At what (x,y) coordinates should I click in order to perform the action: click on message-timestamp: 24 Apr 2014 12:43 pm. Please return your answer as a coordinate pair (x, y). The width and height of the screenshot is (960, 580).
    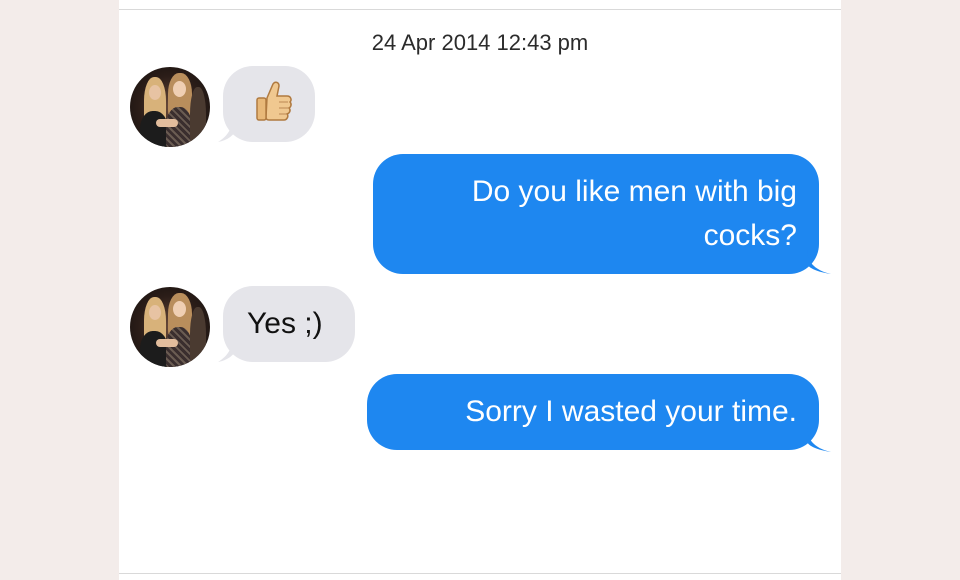
    Looking at the image, I should click on (480, 42).